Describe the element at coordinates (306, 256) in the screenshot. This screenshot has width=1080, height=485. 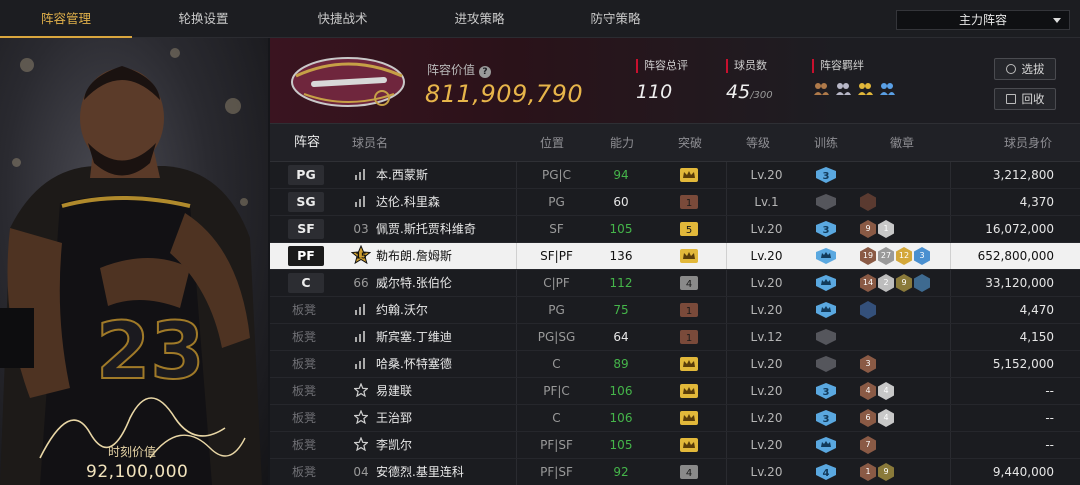
I see `position-slot-badge: PF` at that location.